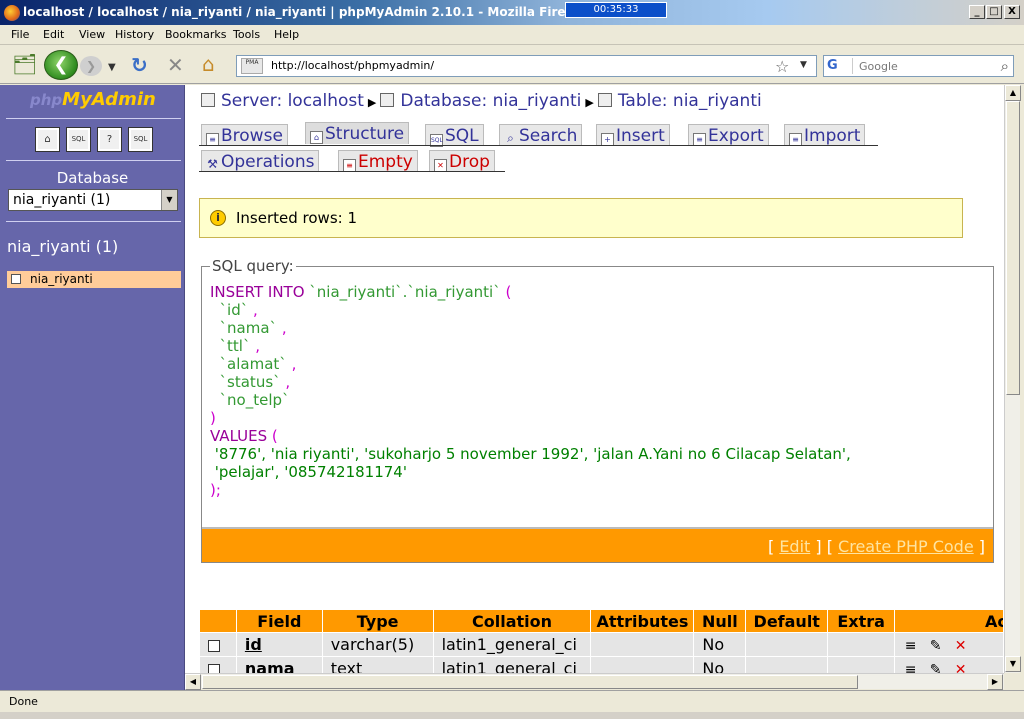 This screenshot has width=1024, height=719. Describe the element at coordinates (782, 66) in the screenshot. I see `bookmark-star-icon: ☆` at that location.